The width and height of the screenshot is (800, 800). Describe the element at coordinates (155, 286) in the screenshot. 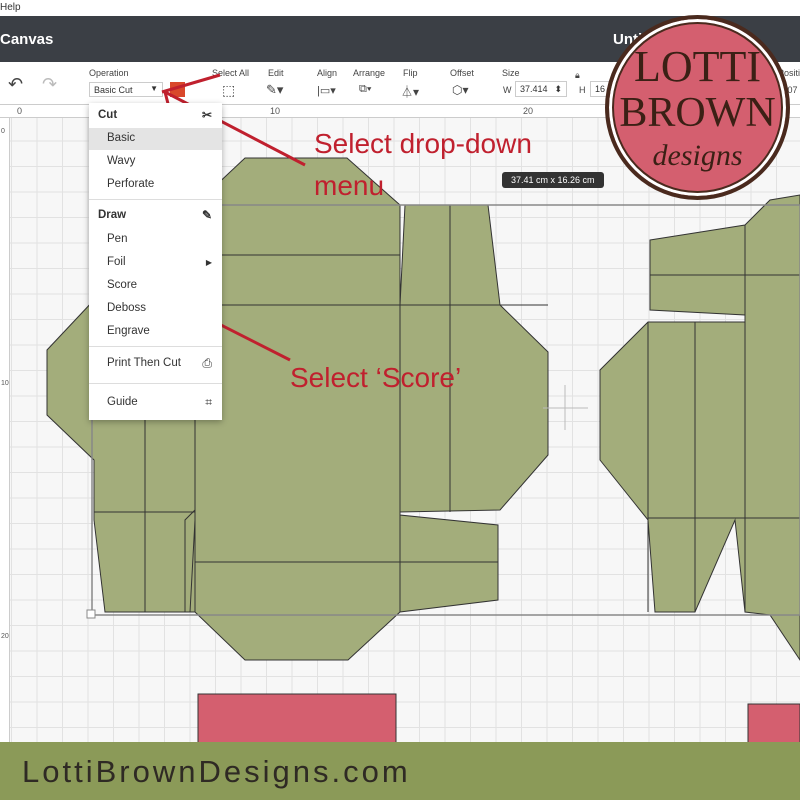

I see `menu-item-score: Score` at that location.